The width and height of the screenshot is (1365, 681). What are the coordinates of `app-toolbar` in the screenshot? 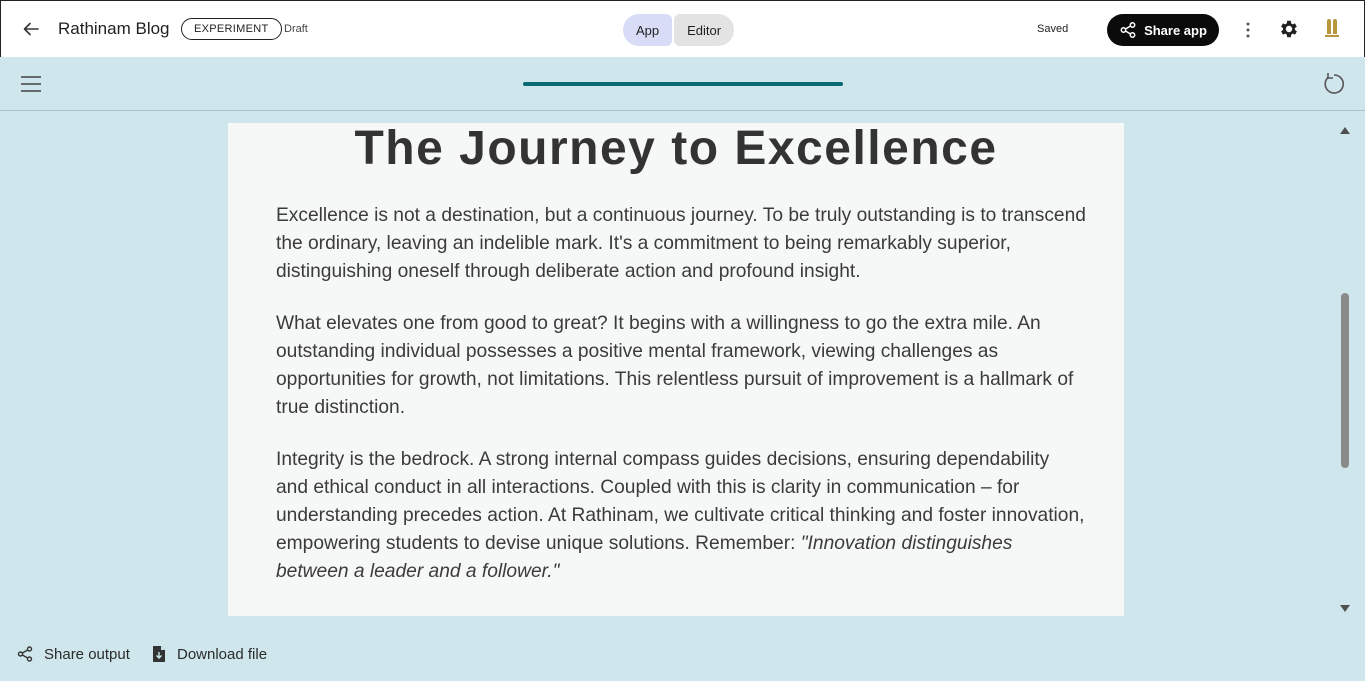 It's located at (682, 84).